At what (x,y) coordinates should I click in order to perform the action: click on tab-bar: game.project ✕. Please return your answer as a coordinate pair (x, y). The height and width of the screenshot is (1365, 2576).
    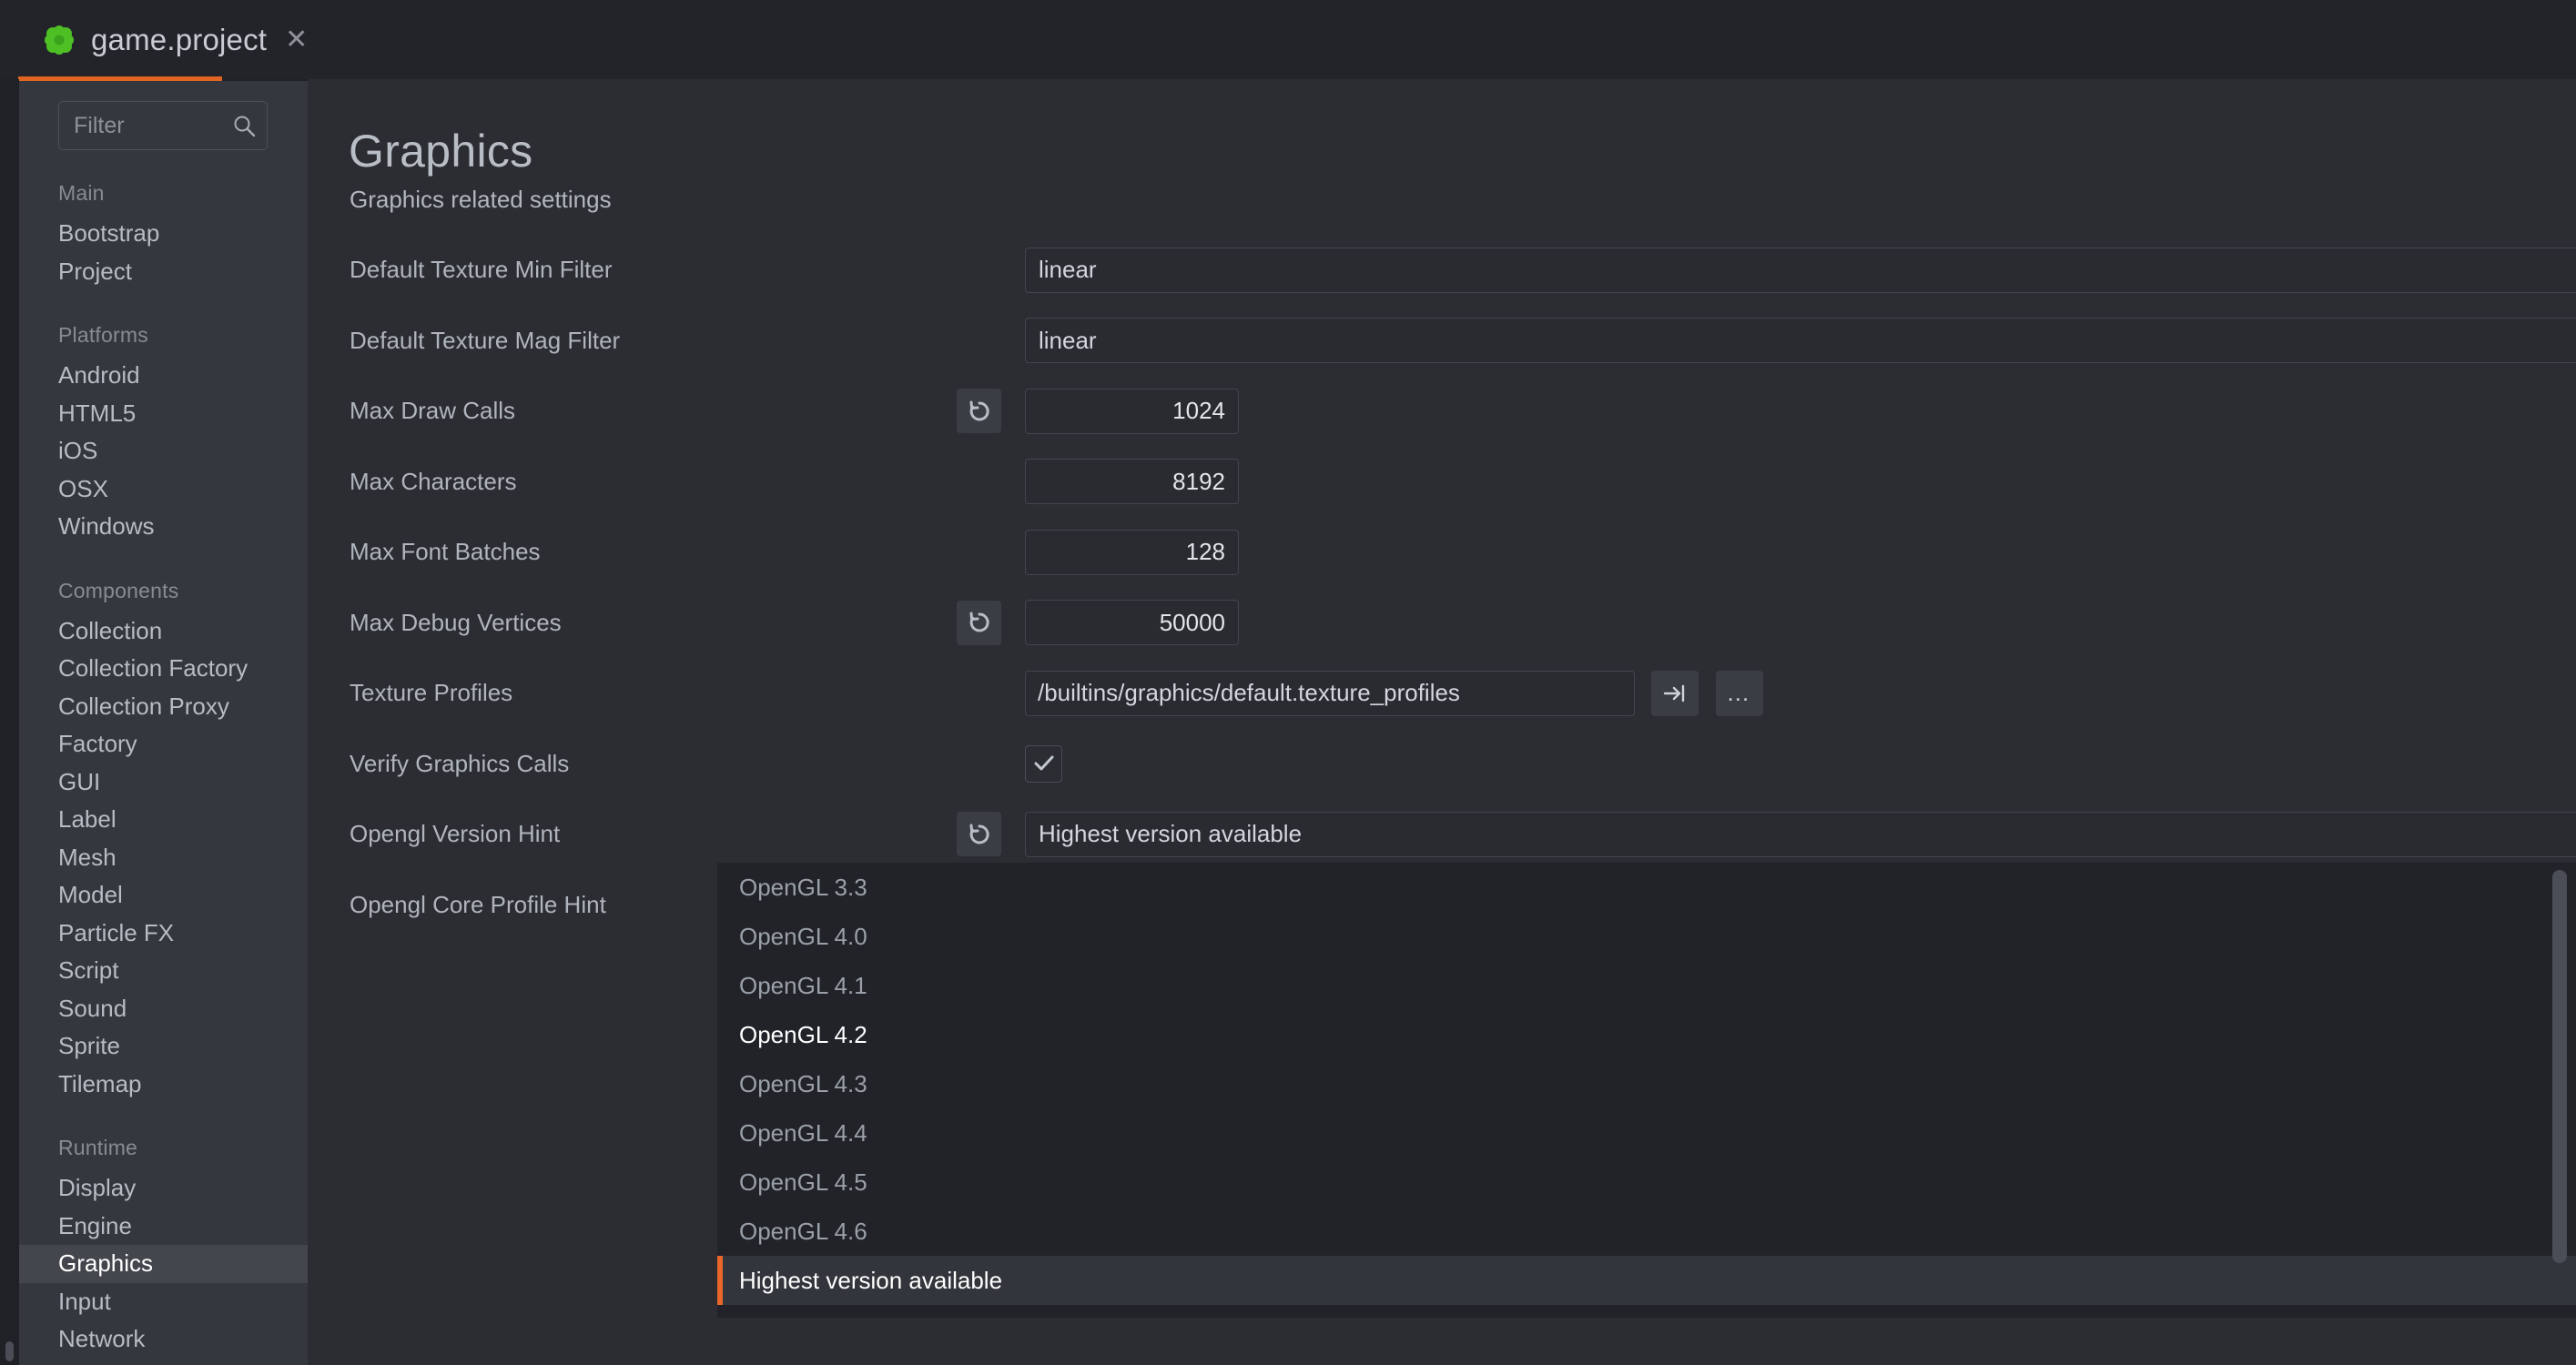
    Looking at the image, I should click on (1288, 41).